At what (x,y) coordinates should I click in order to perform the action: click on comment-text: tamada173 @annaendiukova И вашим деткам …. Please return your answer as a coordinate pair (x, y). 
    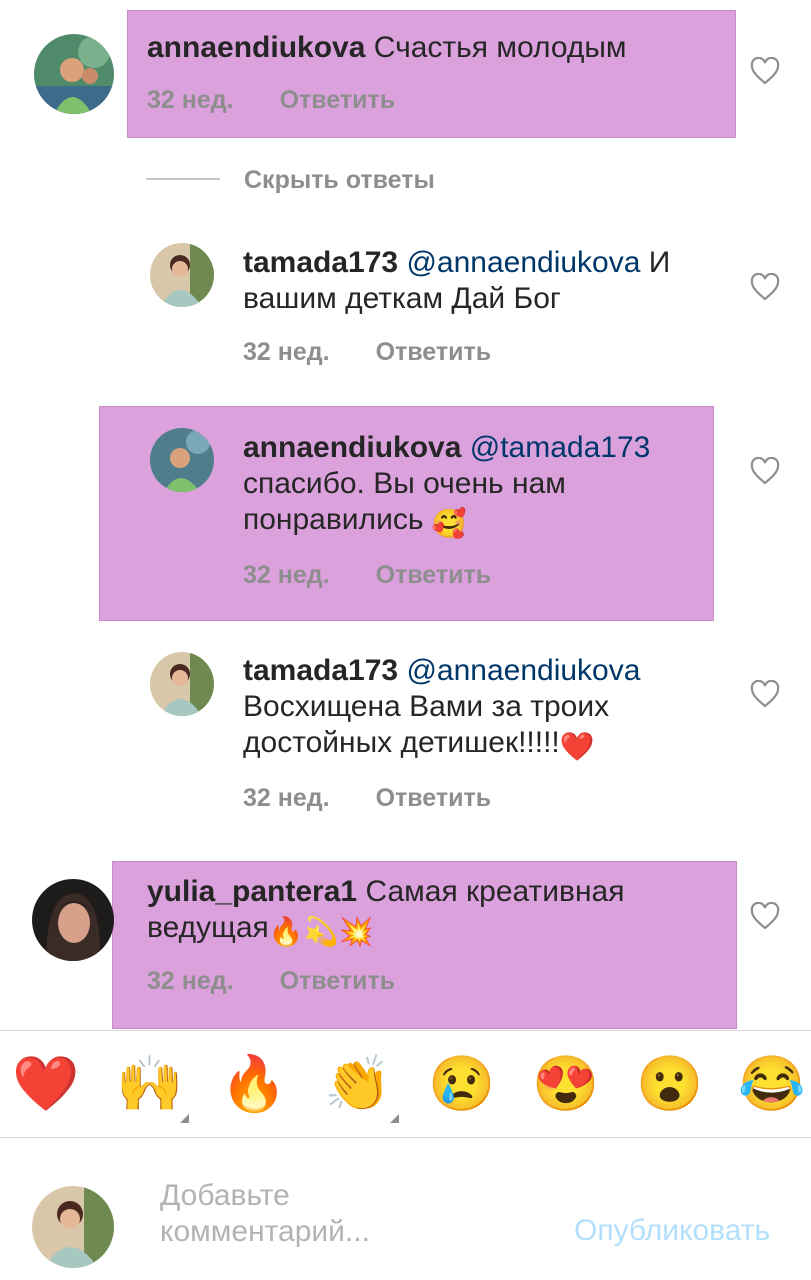
    Looking at the image, I should click on (483, 281).